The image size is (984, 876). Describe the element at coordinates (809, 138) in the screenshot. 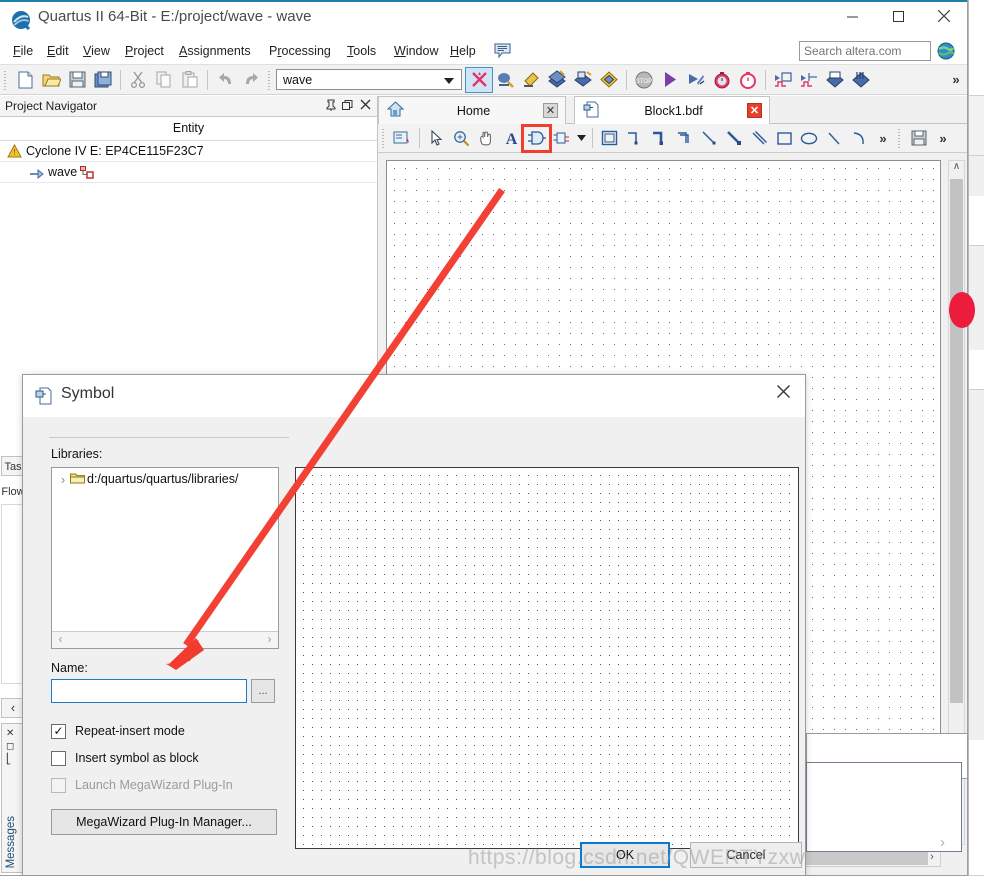

I see `oval-icon` at that location.